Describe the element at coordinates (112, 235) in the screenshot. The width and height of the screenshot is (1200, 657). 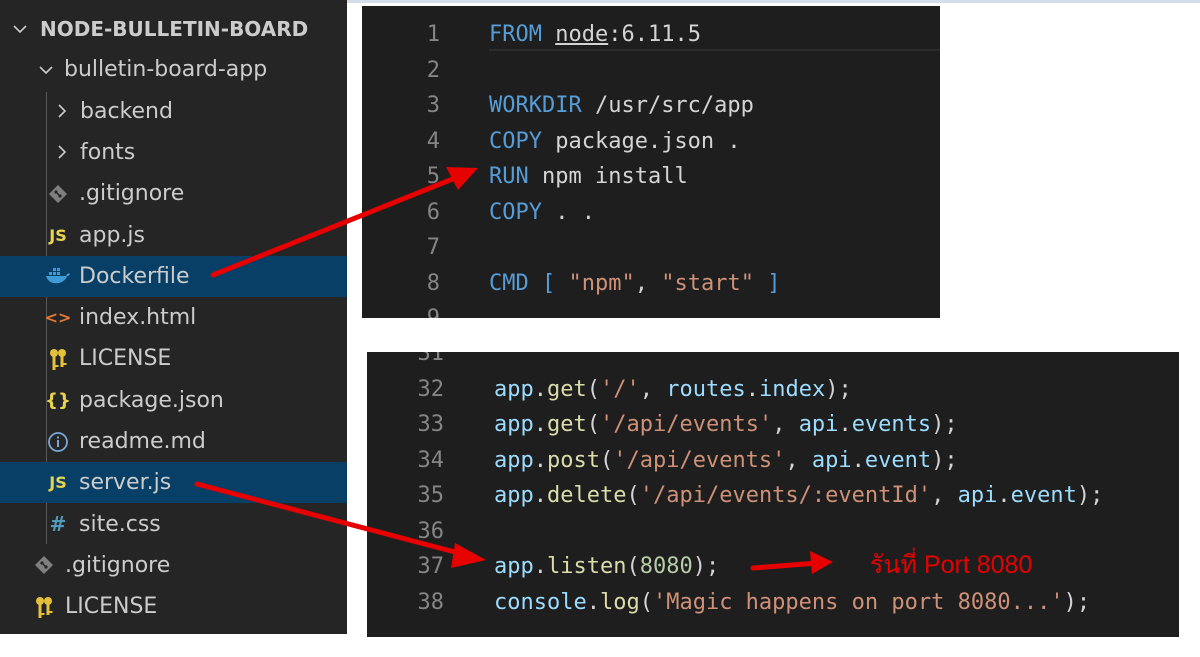
I see `explorer-item-label: app.js` at that location.